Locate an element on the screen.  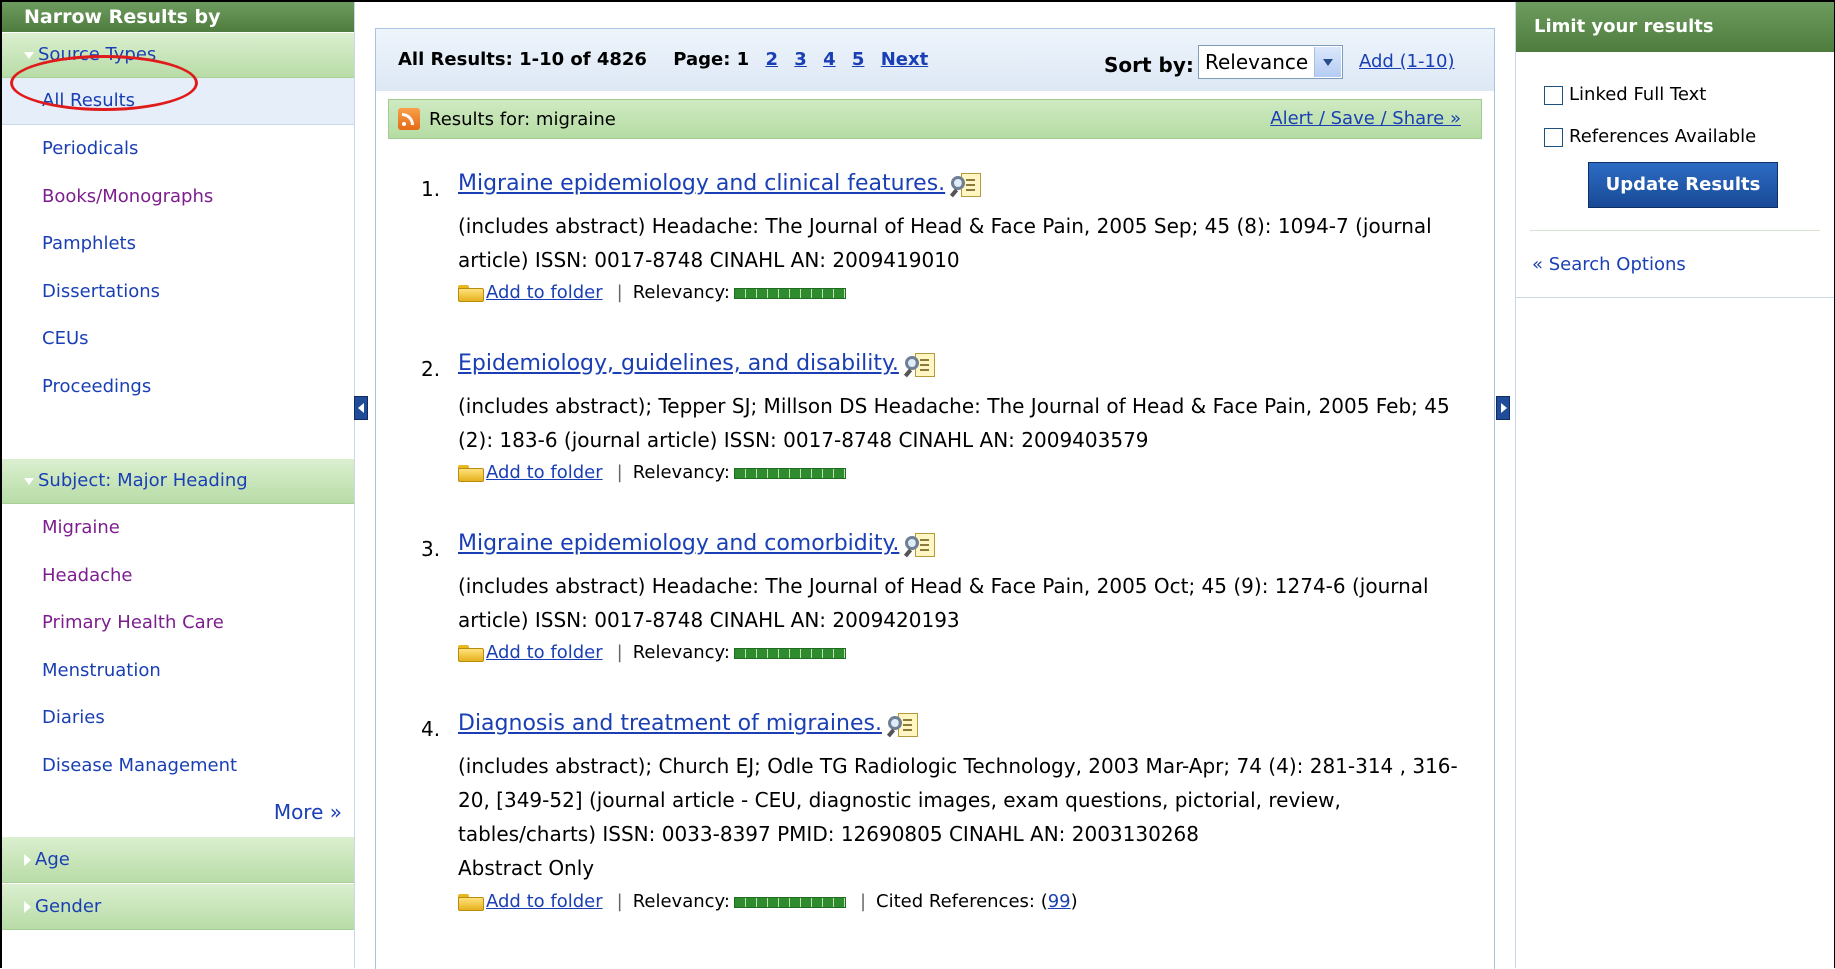
facet-subject-label: Subject: Major Heading is located at coordinates (143, 480).